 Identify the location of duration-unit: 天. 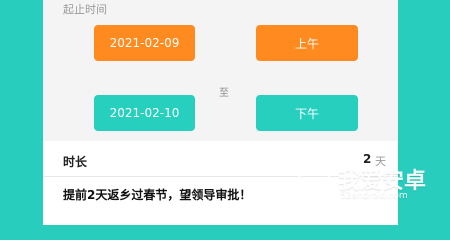
(380, 161).